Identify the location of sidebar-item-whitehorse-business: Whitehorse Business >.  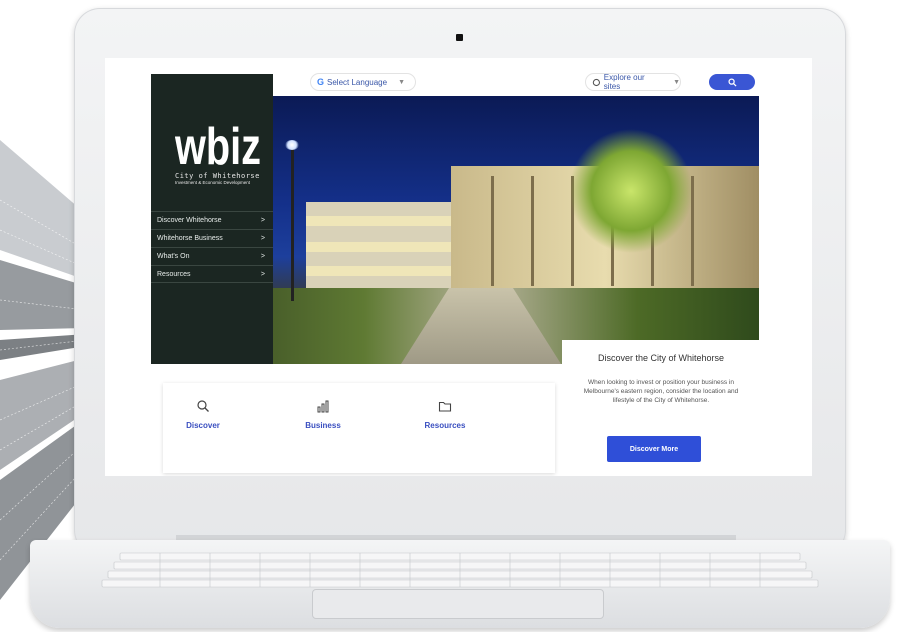
(212, 238).